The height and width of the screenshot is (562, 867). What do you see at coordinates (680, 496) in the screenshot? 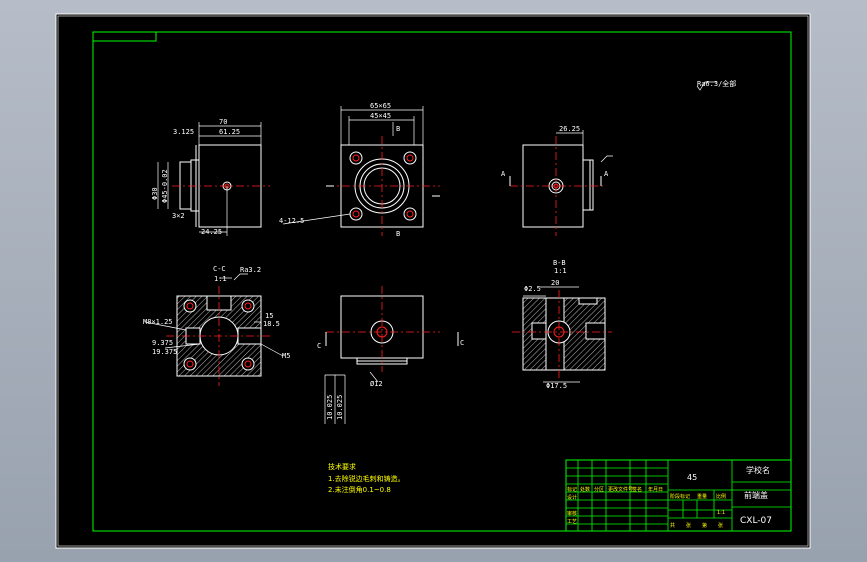
I see `tb-stage: 阶段标记` at bounding box center [680, 496].